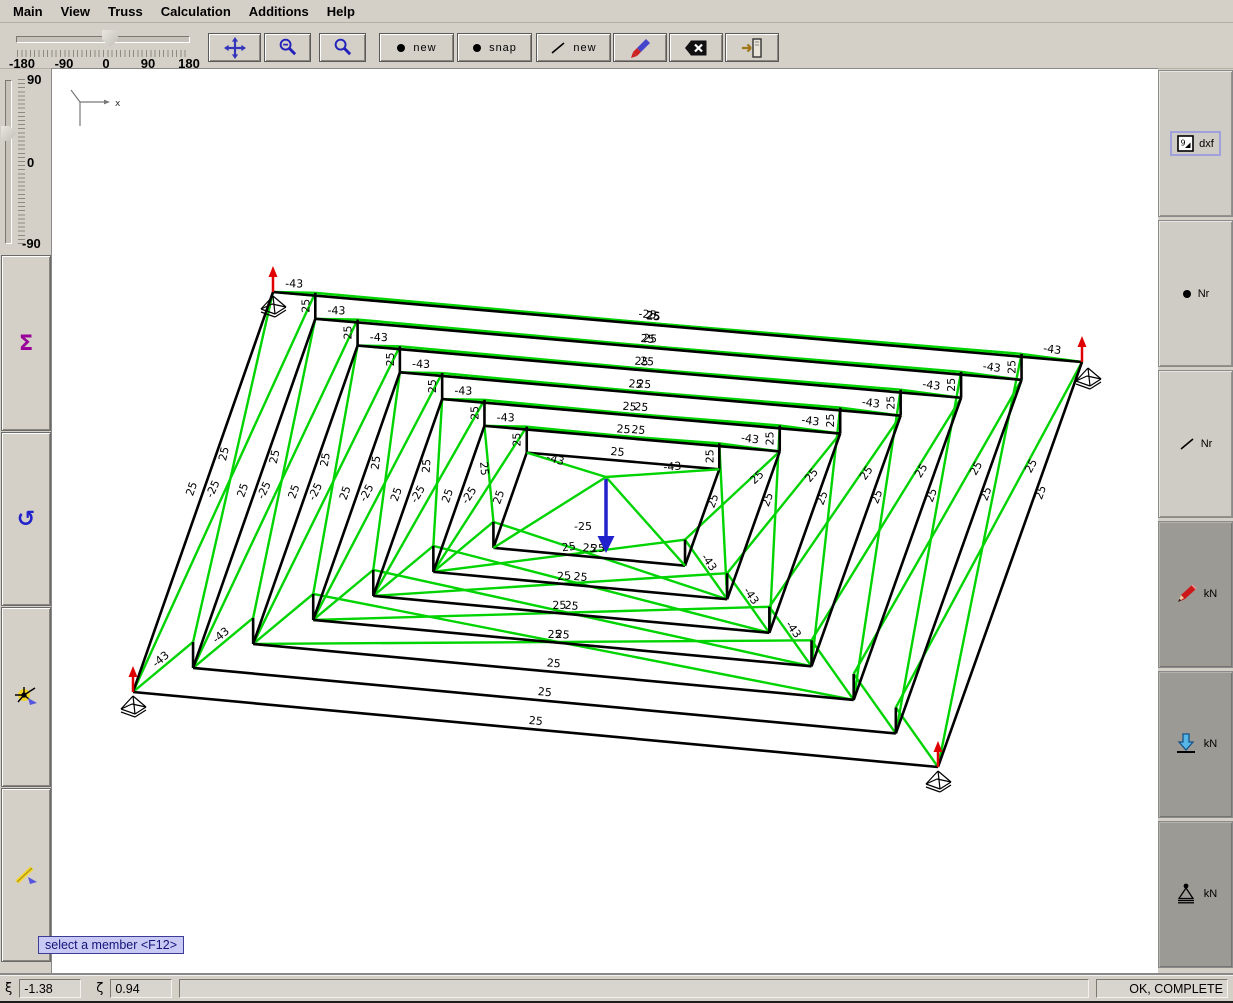 The image size is (1233, 1003). Describe the element at coordinates (279, 11) in the screenshot. I see `menu-additions: Additions` at that location.